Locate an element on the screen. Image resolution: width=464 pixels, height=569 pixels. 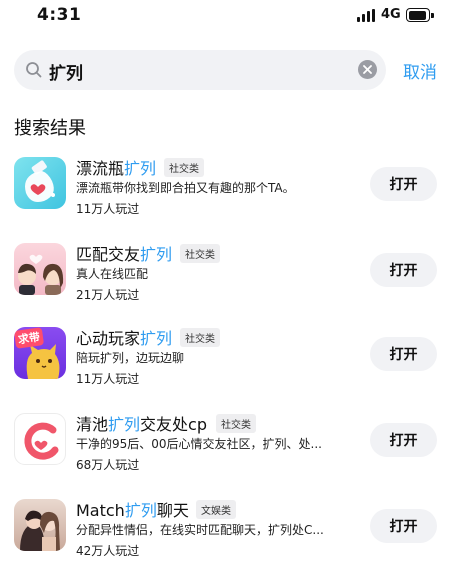
clear-icon is located at coordinates (367, 69).